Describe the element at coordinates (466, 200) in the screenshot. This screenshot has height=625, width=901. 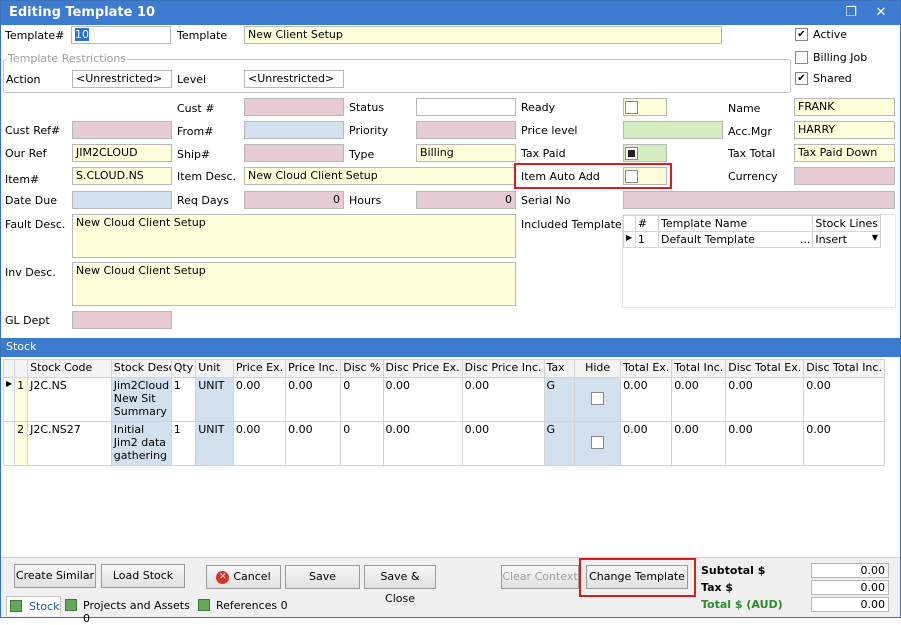
I see `hours-field: 0` at that location.